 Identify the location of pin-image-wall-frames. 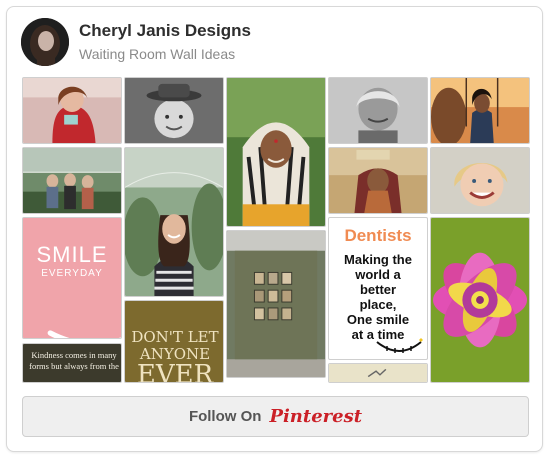
(276, 304).